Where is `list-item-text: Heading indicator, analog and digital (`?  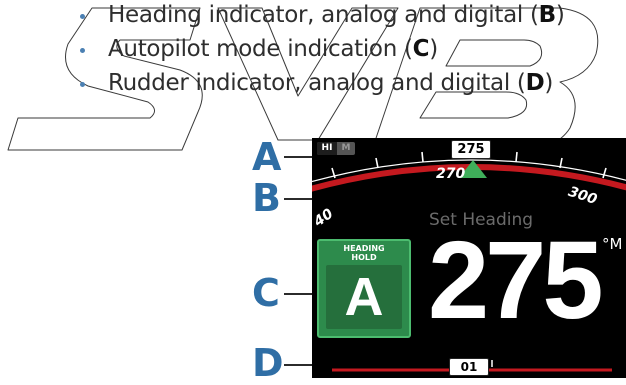 list-item-text: Heading indicator, analog and digital ( is located at coordinates (323, 15).